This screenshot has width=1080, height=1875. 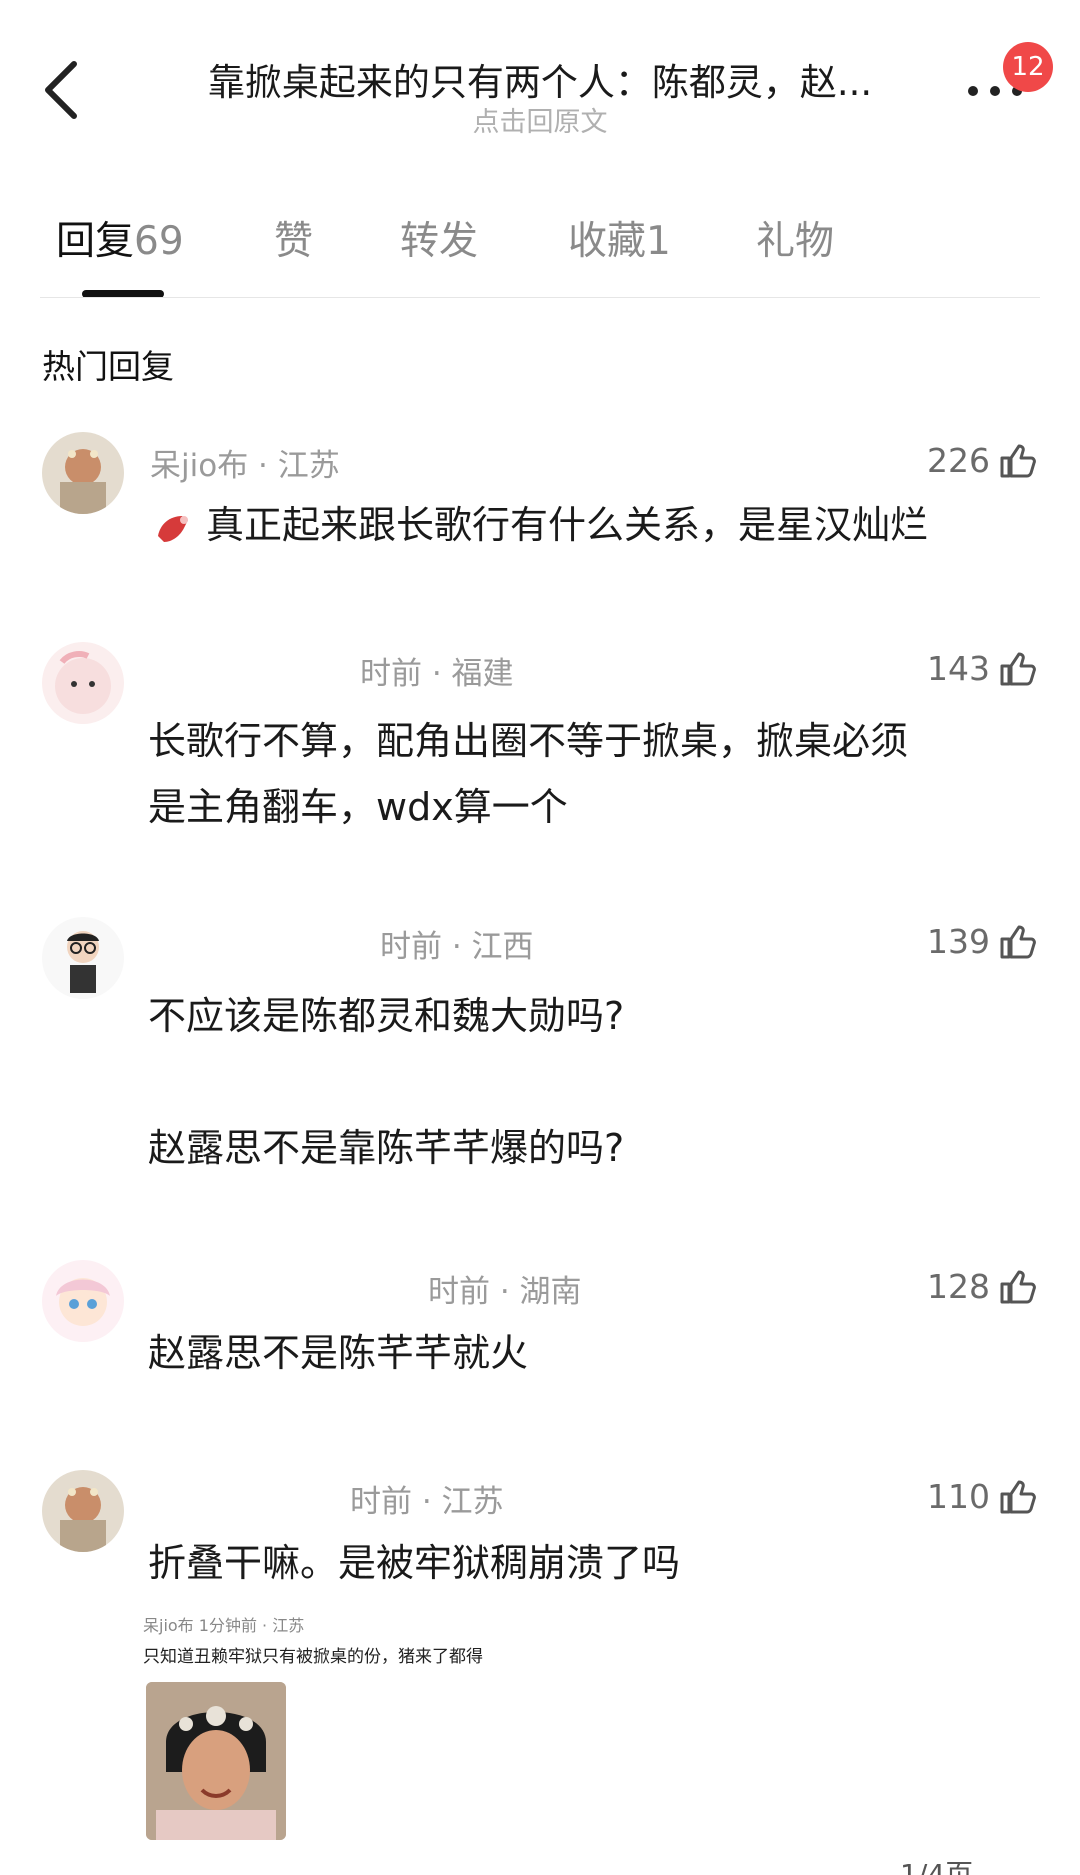 What do you see at coordinates (958, 668) in the screenshot?
I see `like-count: 143` at bounding box center [958, 668].